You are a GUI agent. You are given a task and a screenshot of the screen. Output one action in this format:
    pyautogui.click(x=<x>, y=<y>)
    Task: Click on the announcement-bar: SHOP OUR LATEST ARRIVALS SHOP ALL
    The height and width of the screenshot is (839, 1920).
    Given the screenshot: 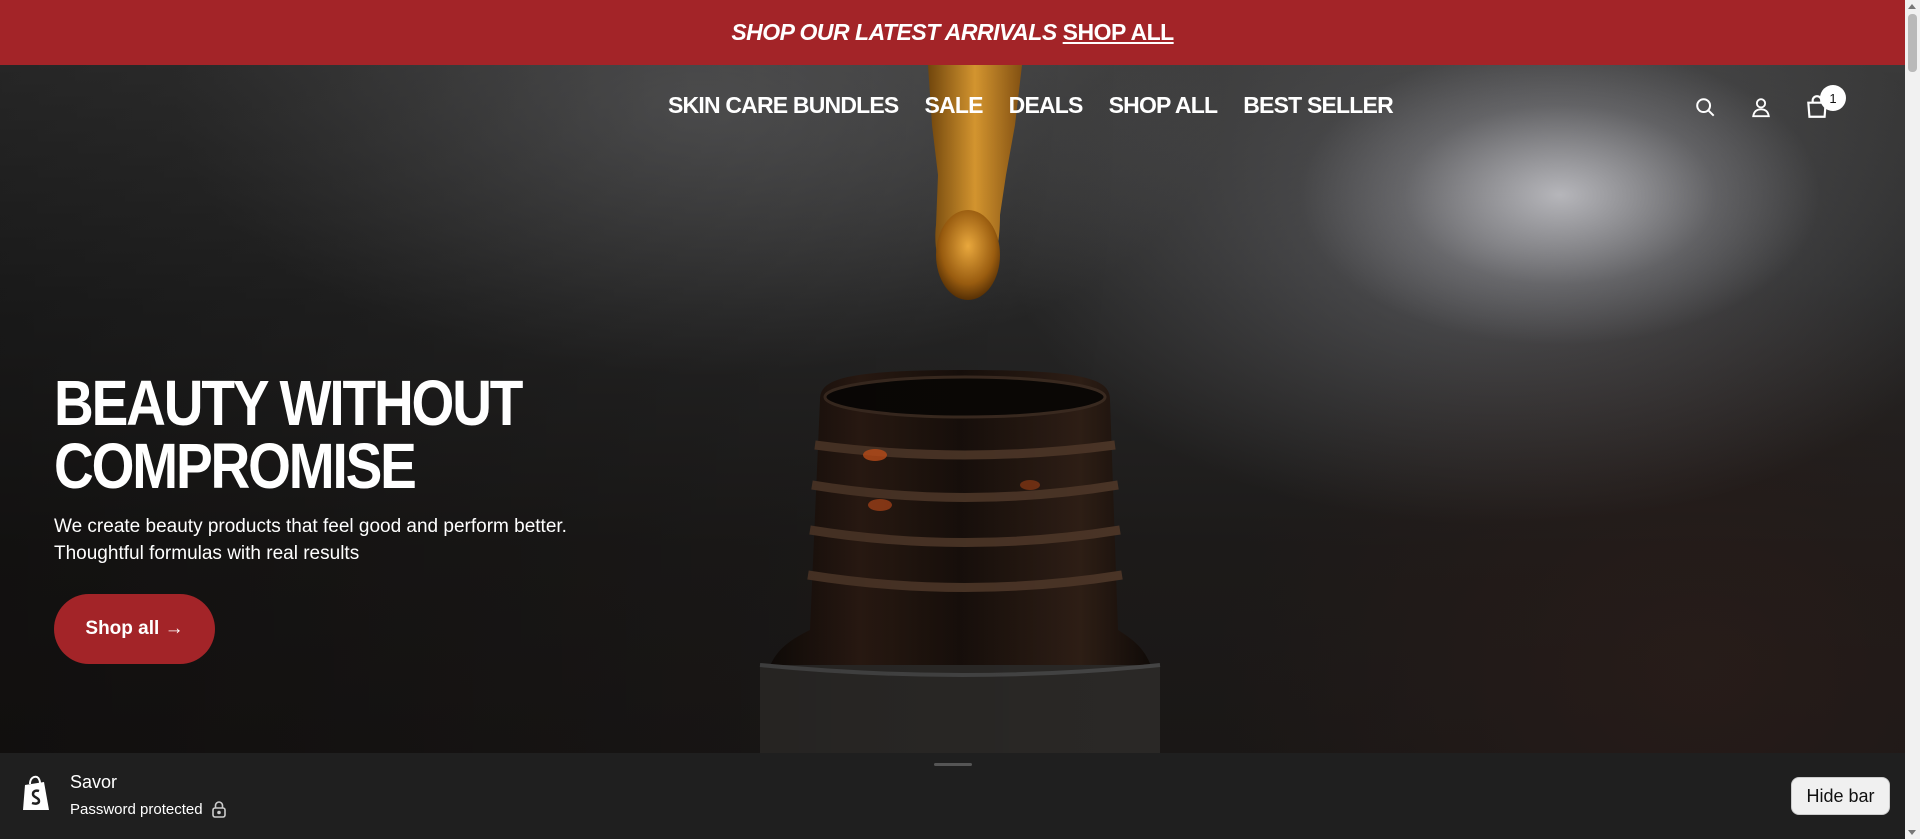 What is the action you would take?
    pyautogui.click(x=952, y=32)
    